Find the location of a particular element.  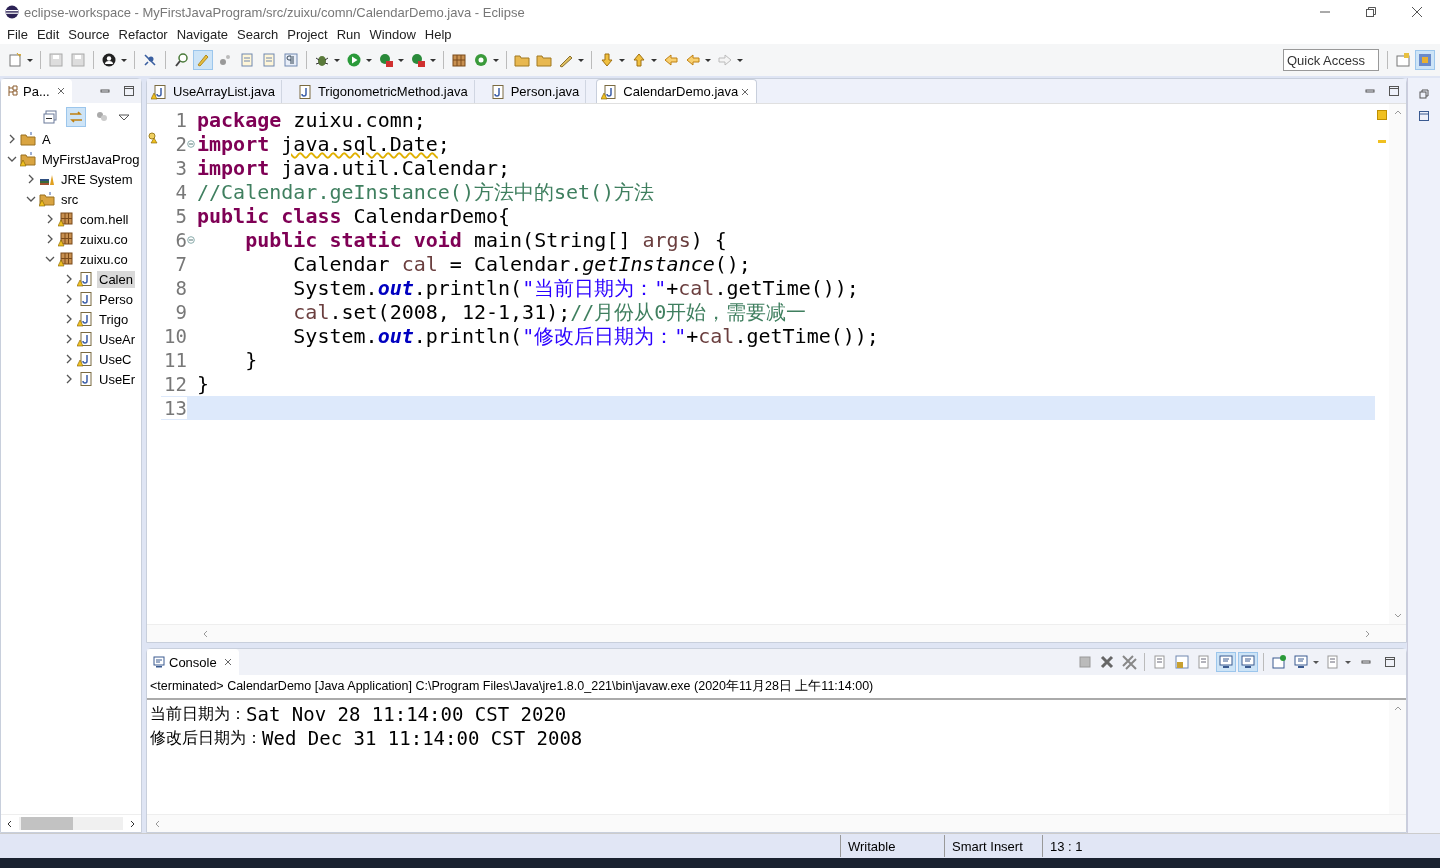

line-number: 1 is located at coordinates (180, 120).